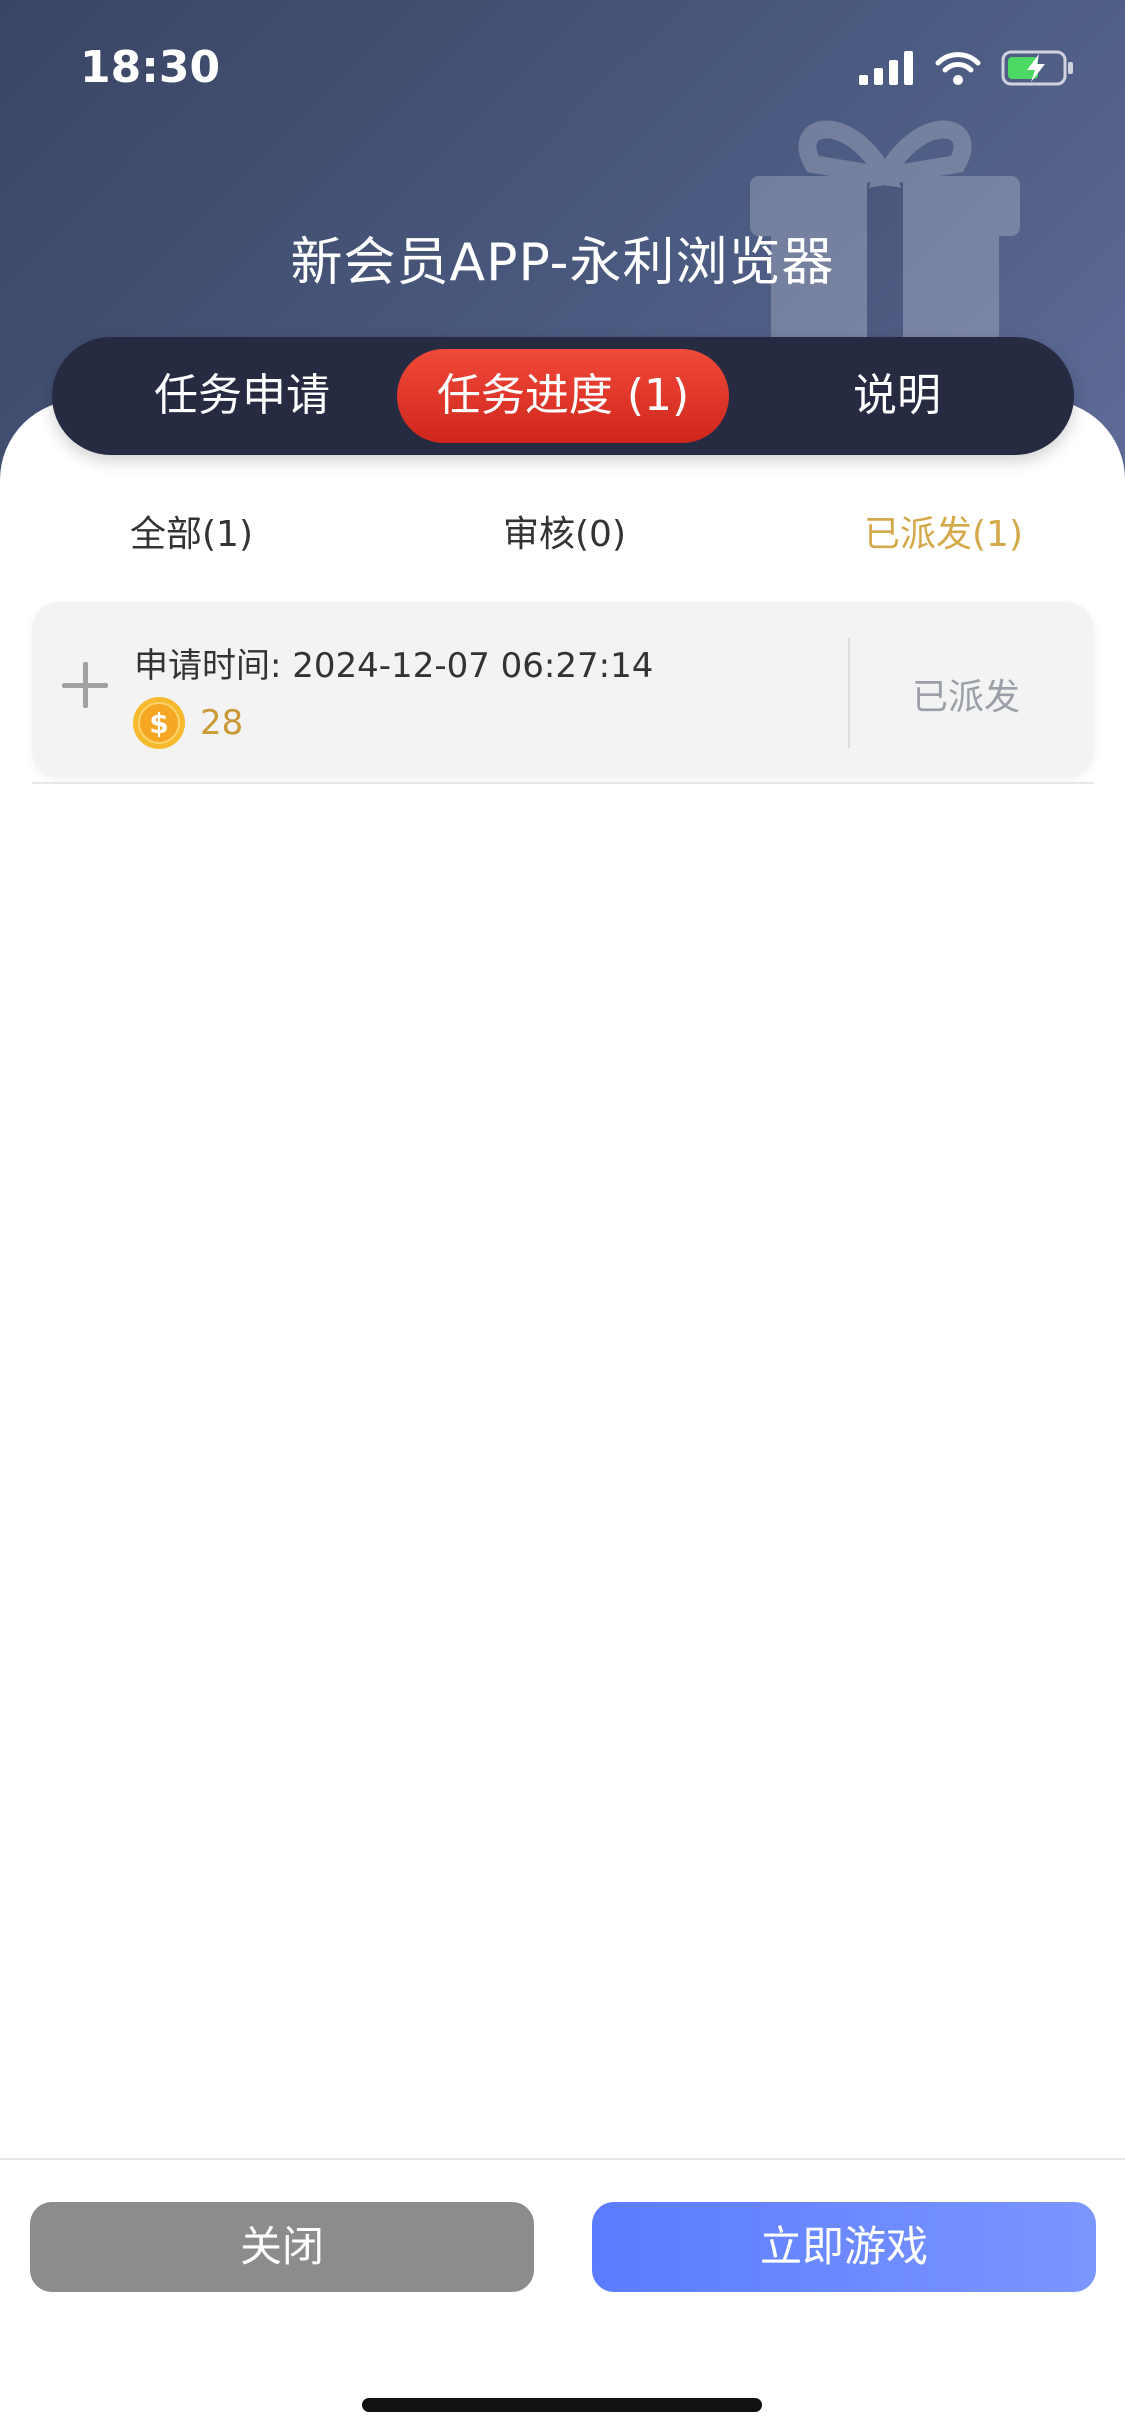 This screenshot has width=1125, height=2436. What do you see at coordinates (563, 690) in the screenshot?
I see `record-card: 申请时间: 2024-12-07 06:27:14 $ 28 已派发` at bounding box center [563, 690].